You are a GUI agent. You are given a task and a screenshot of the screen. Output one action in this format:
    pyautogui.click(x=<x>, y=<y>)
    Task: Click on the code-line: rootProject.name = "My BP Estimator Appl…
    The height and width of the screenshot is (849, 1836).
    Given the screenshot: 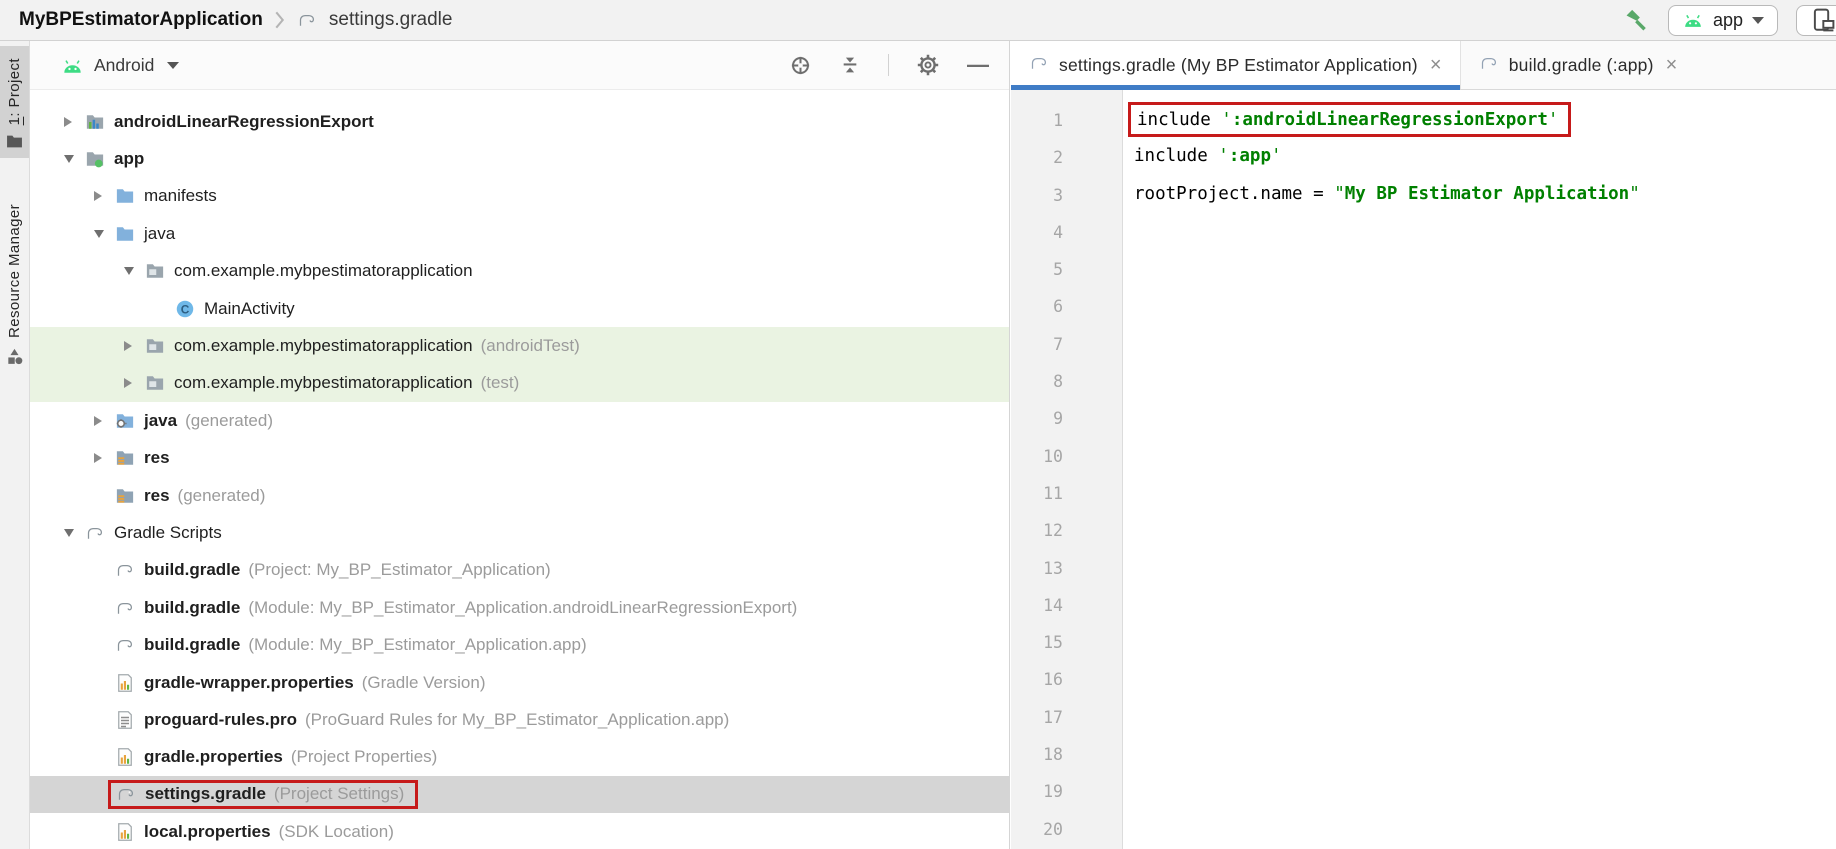 What is the action you would take?
    pyautogui.click(x=1485, y=194)
    